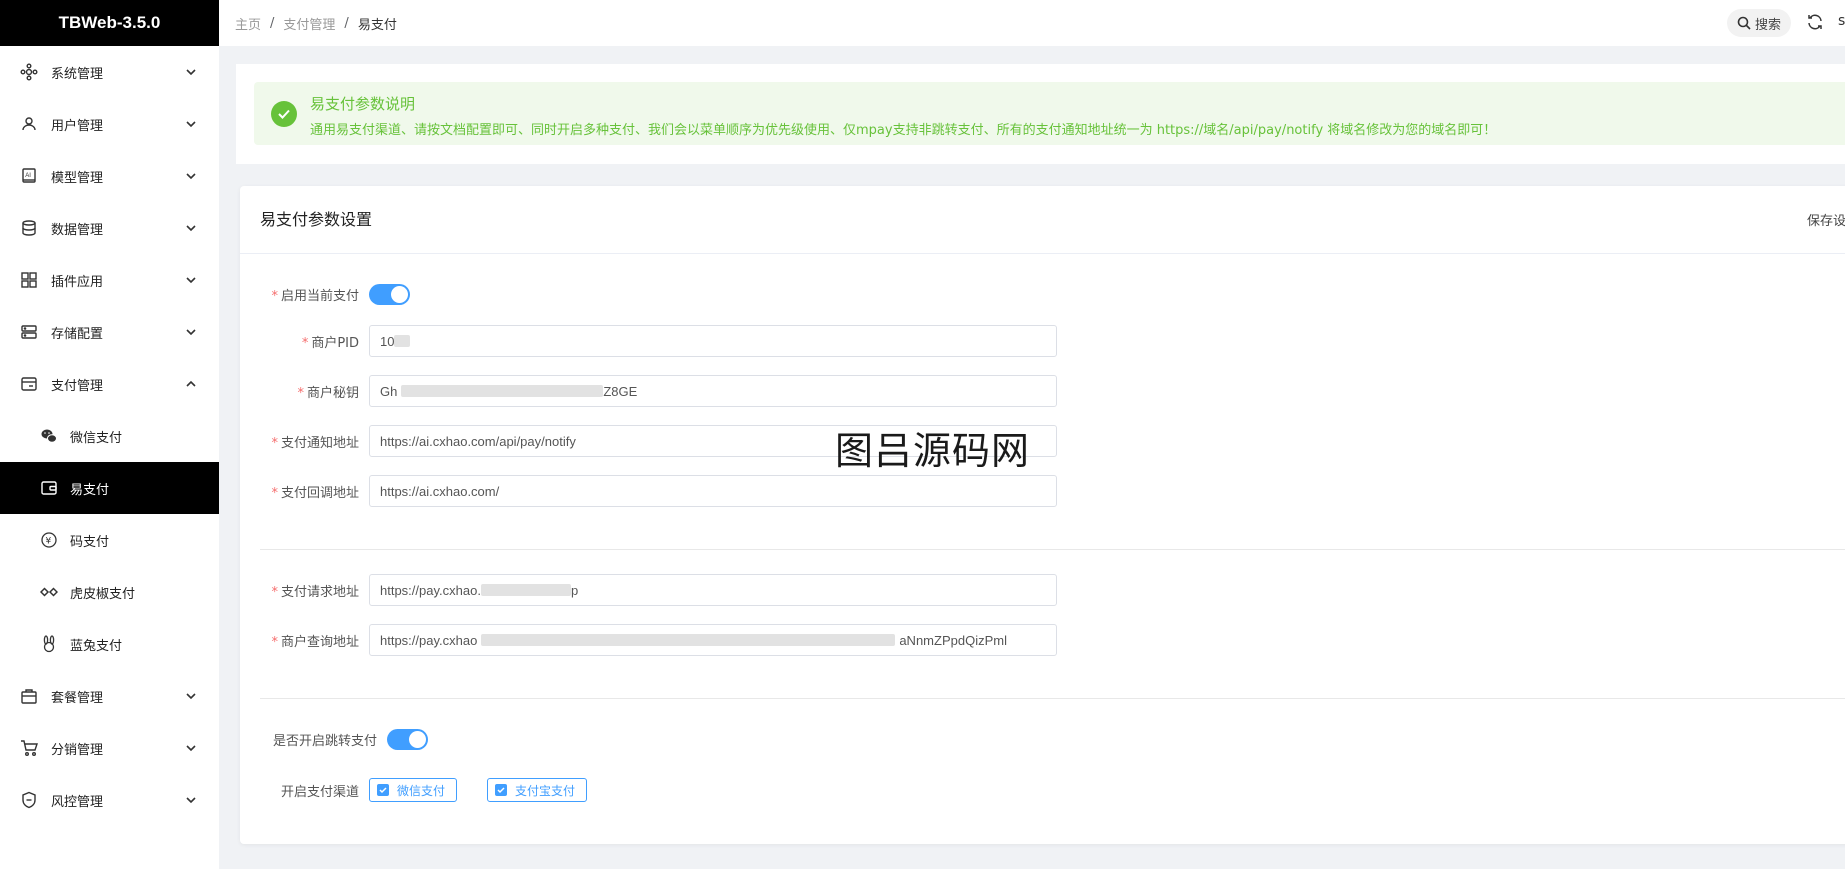  What do you see at coordinates (109, 332) in the screenshot?
I see `sidebar-item-storage: 存储配置` at bounding box center [109, 332].